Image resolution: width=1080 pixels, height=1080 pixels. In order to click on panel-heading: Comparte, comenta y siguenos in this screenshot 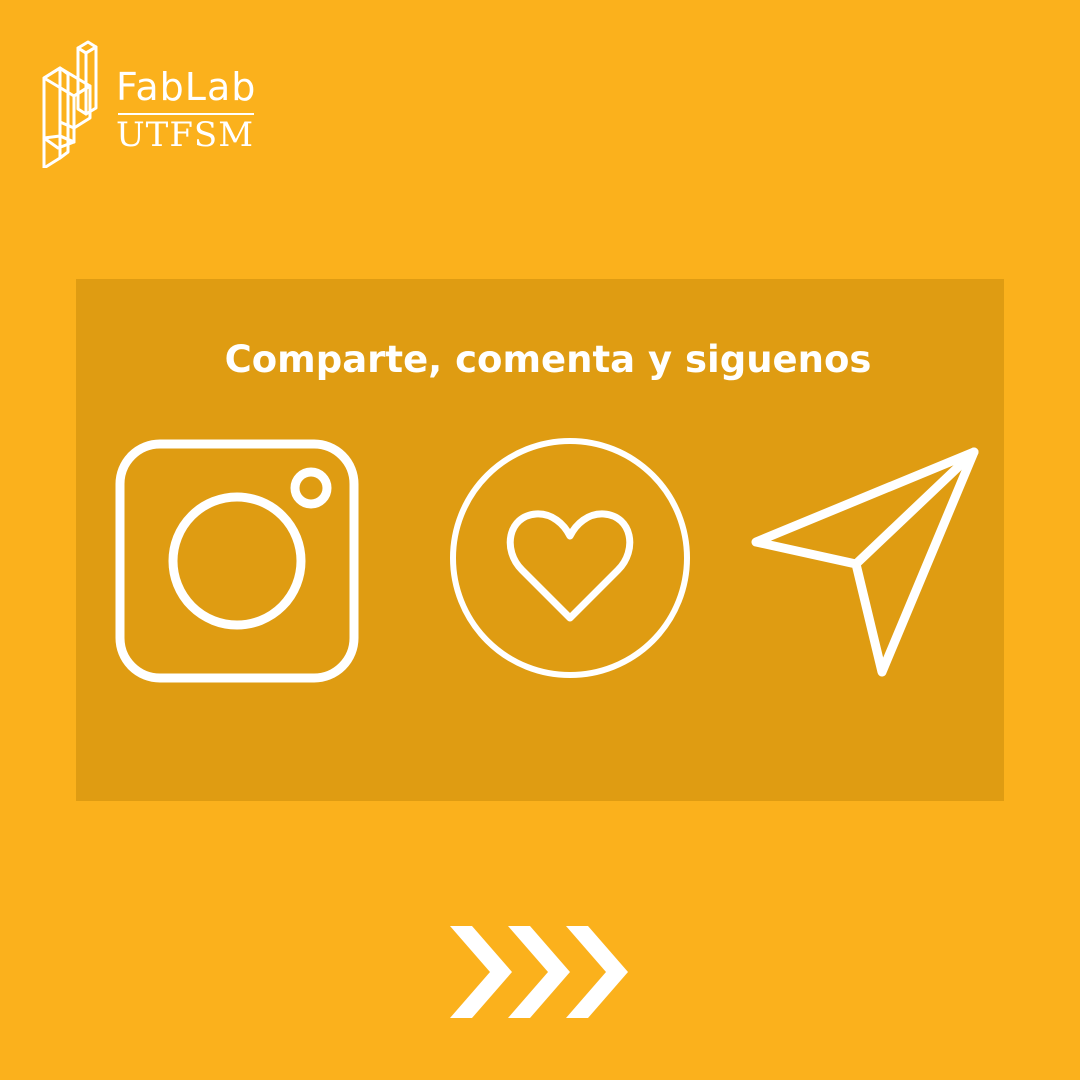, I will do `click(548, 359)`.